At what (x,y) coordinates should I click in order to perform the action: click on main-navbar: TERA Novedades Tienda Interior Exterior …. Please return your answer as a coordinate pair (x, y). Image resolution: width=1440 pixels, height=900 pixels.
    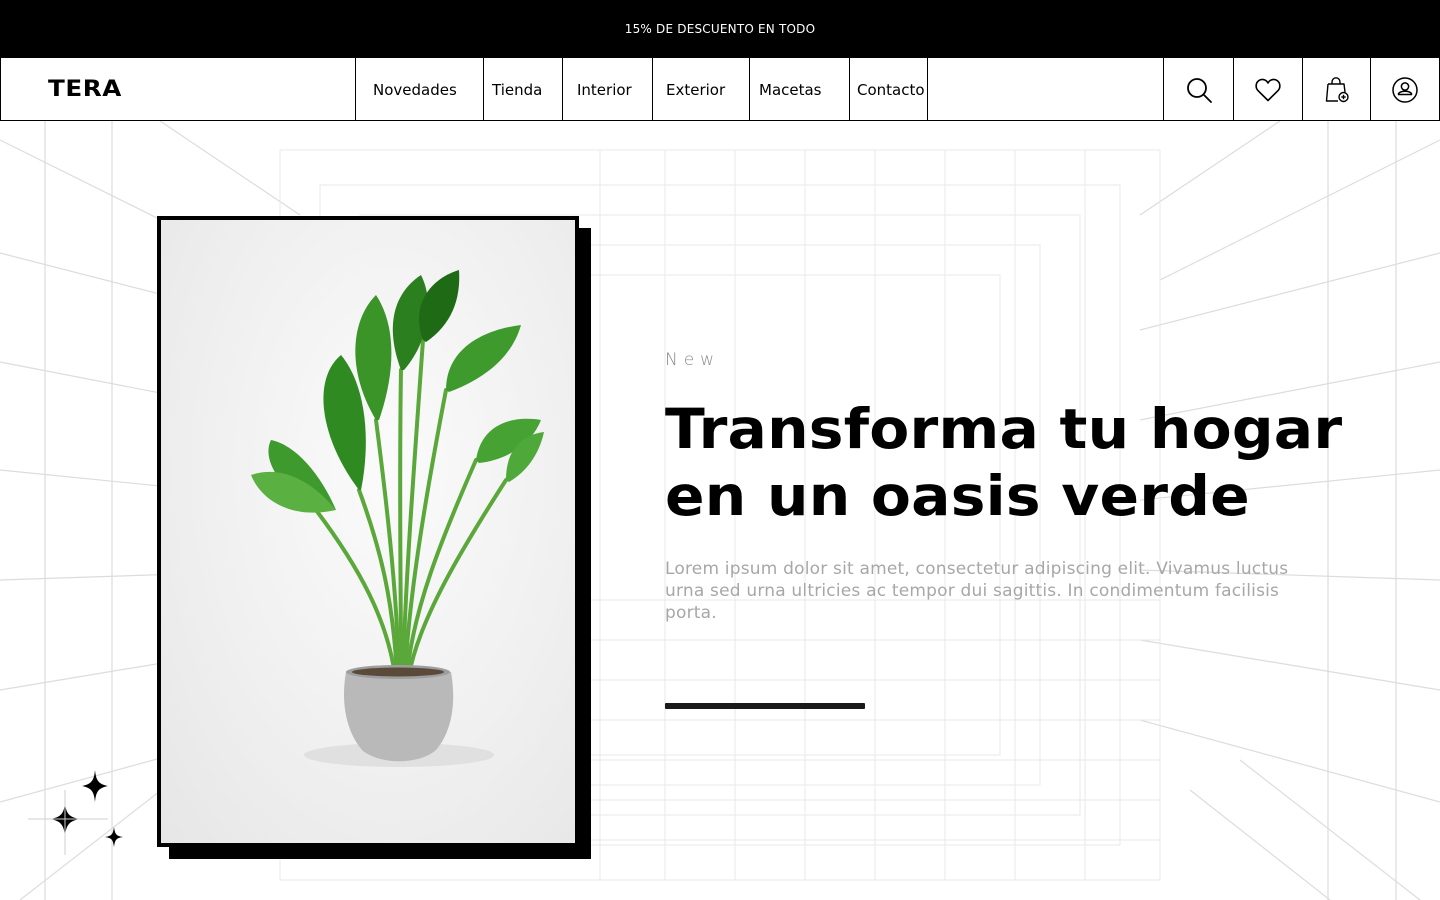
    Looking at the image, I should click on (720, 89).